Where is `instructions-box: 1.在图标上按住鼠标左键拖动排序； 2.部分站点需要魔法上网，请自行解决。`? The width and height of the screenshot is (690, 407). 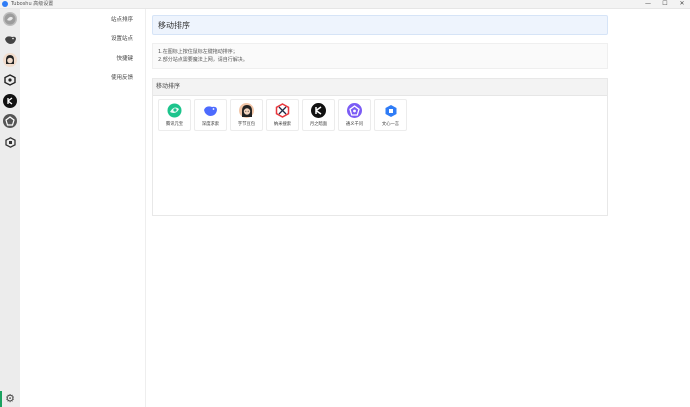
instructions-box: 1.在图标上按住鼠标左键拖动排序； 2.部分站点需要魔法上网，请自行解决。 is located at coordinates (380, 56).